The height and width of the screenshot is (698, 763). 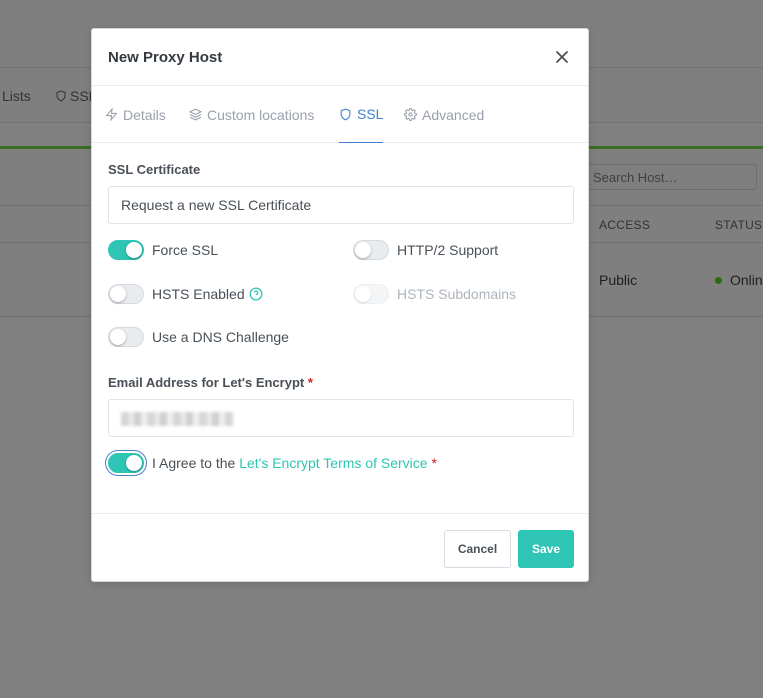 What do you see at coordinates (185, 250) in the screenshot?
I see `force-ssl-label: Force SSL` at bounding box center [185, 250].